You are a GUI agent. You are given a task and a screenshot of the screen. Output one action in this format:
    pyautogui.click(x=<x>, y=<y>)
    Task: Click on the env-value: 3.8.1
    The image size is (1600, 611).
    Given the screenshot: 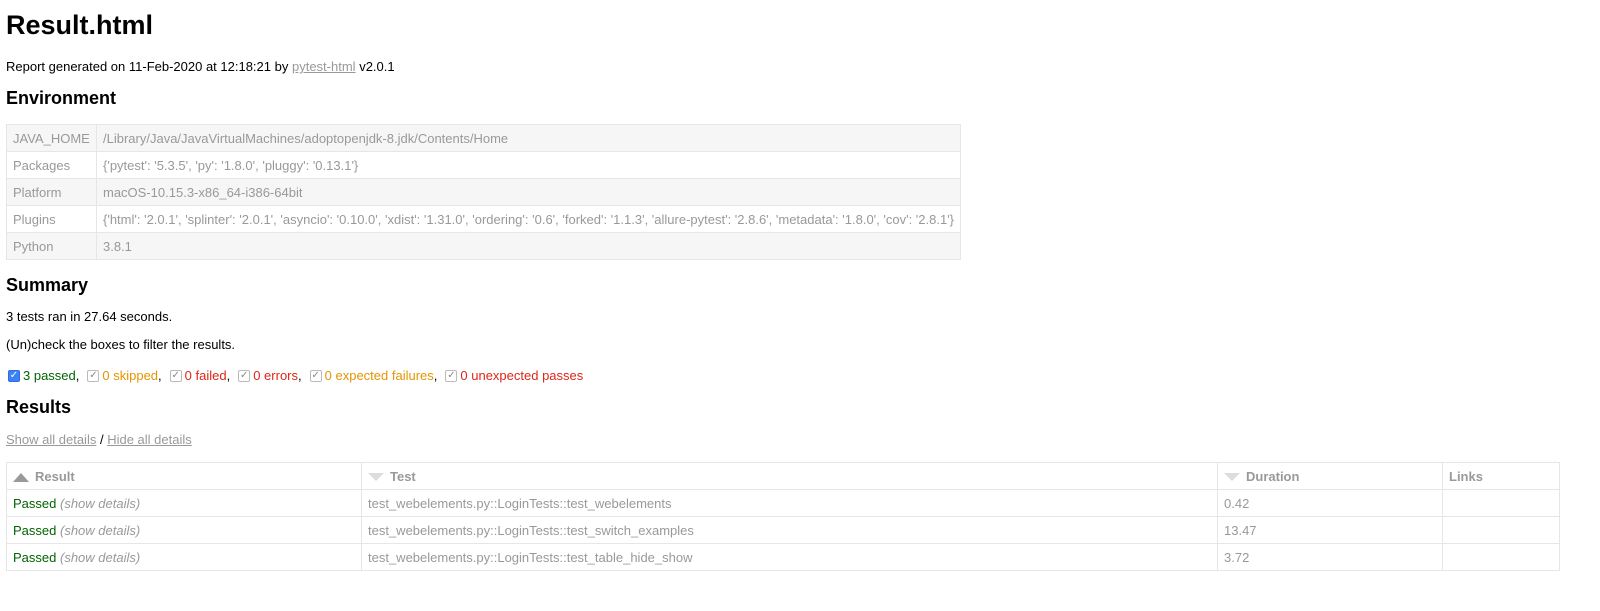 What is the action you would take?
    pyautogui.click(x=528, y=246)
    